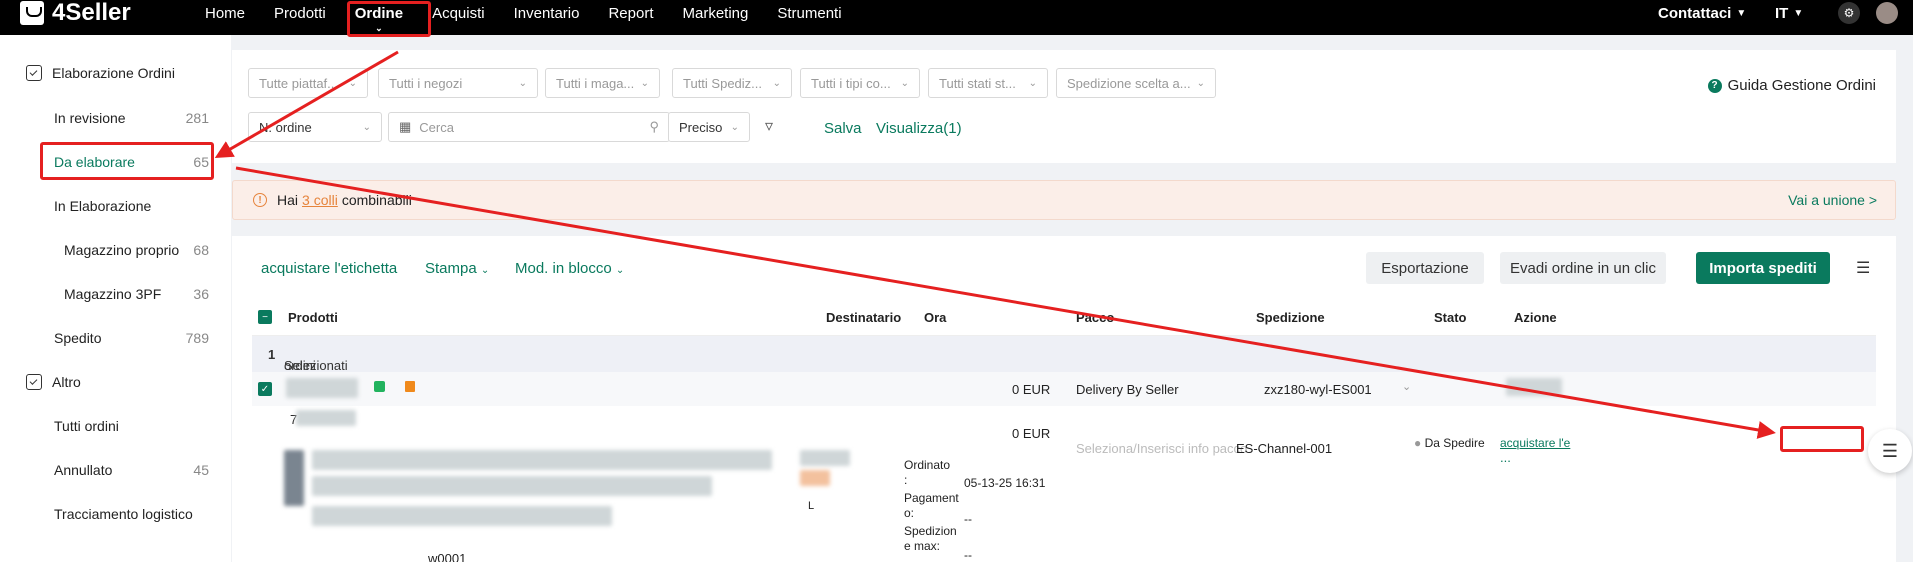 Image resolution: width=1913 pixels, height=562 pixels. Describe the element at coordinates (405, 126) in the screenshot. I see `scan-icon: ▦` at that location.